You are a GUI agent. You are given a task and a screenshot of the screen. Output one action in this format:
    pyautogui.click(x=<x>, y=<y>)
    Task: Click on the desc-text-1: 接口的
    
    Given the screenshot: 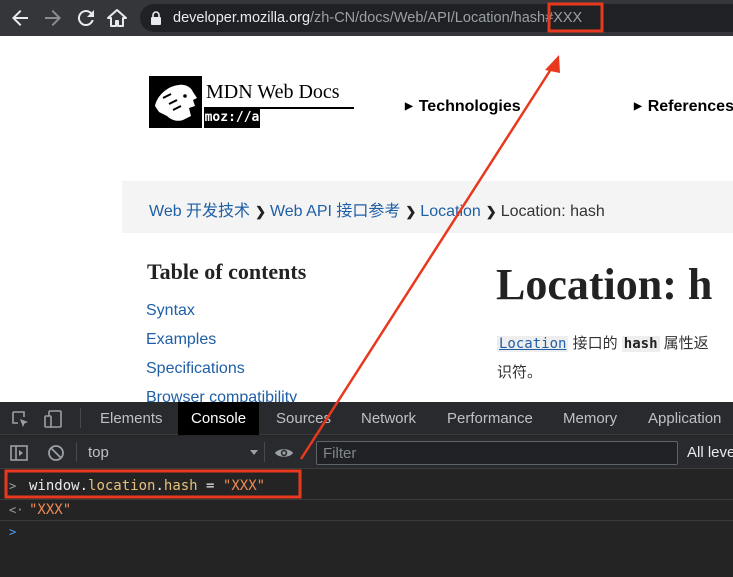 What is the action you would take?
    pyautogui.click(x=595, y=343)
    